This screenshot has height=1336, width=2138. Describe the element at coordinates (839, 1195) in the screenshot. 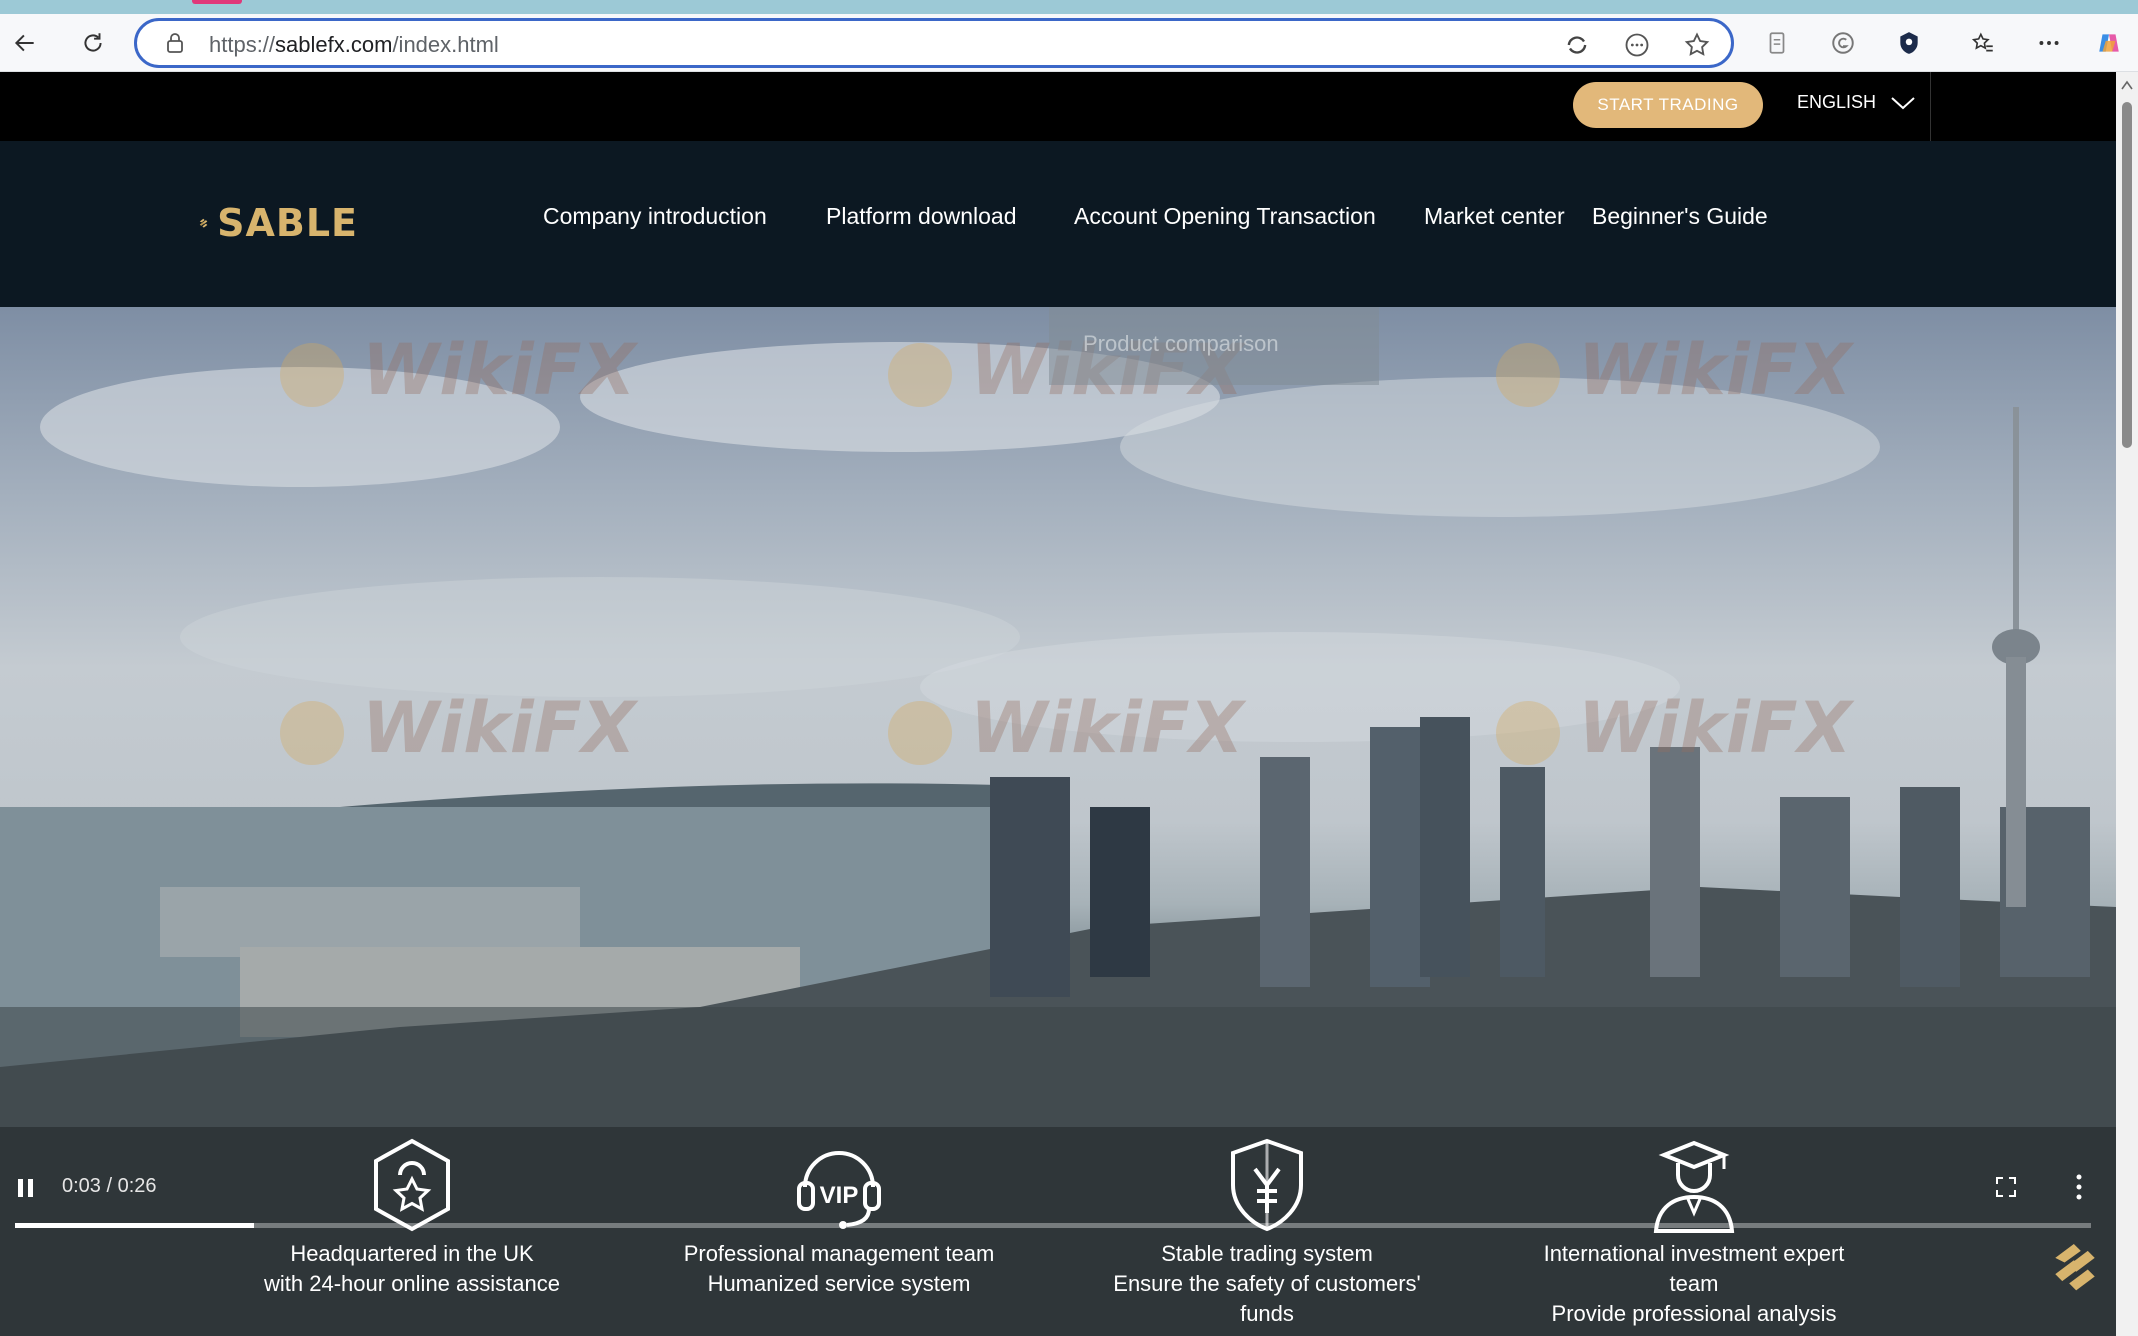

I see `svg-text: VIP` at that location.